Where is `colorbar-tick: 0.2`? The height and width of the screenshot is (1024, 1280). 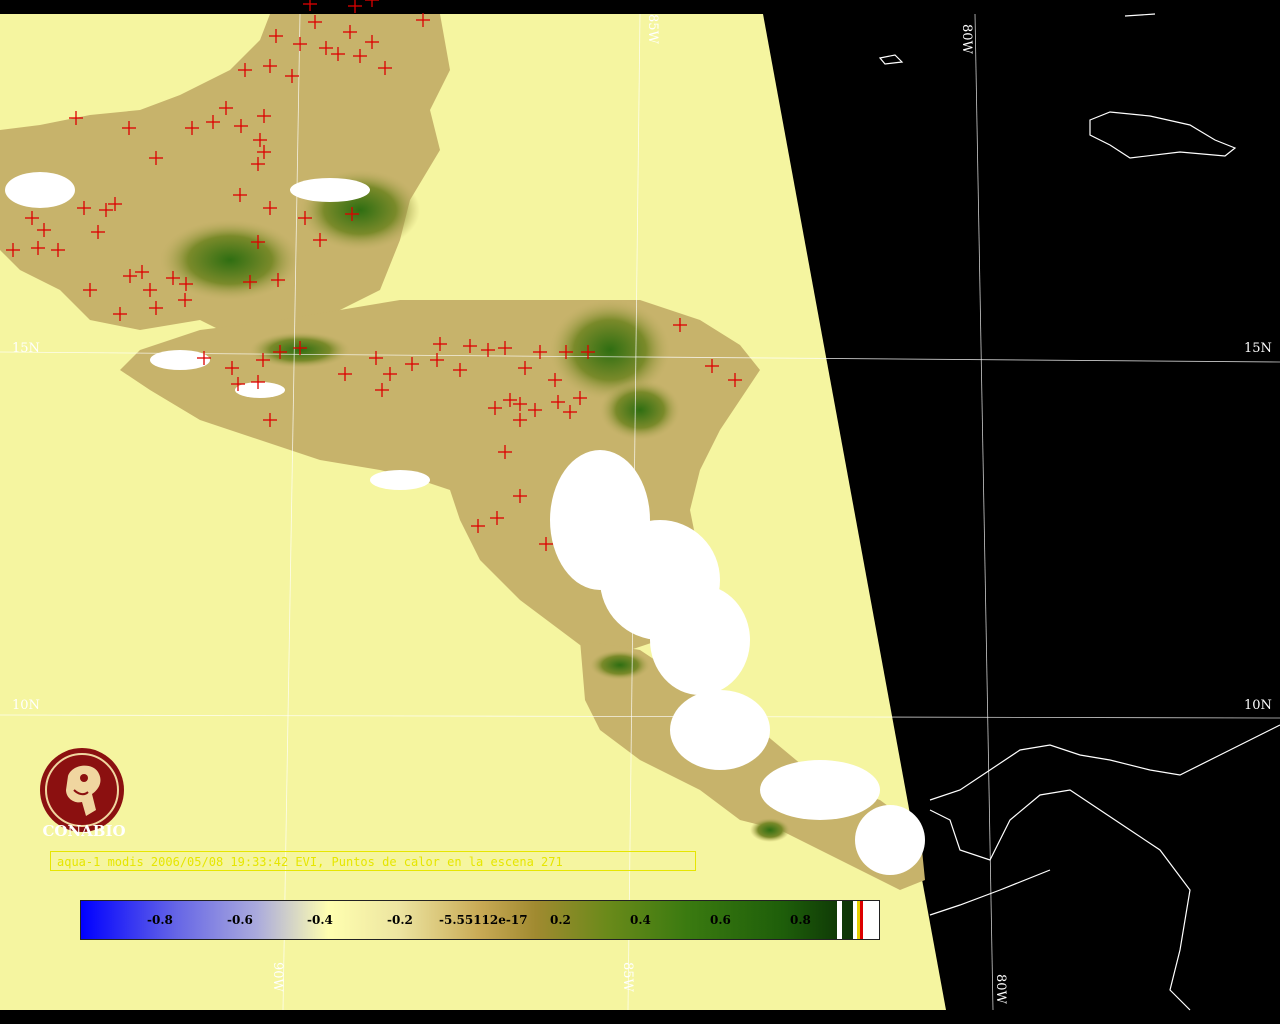
colorbar-tick: 0.2 is located at coordinates (560, 920).